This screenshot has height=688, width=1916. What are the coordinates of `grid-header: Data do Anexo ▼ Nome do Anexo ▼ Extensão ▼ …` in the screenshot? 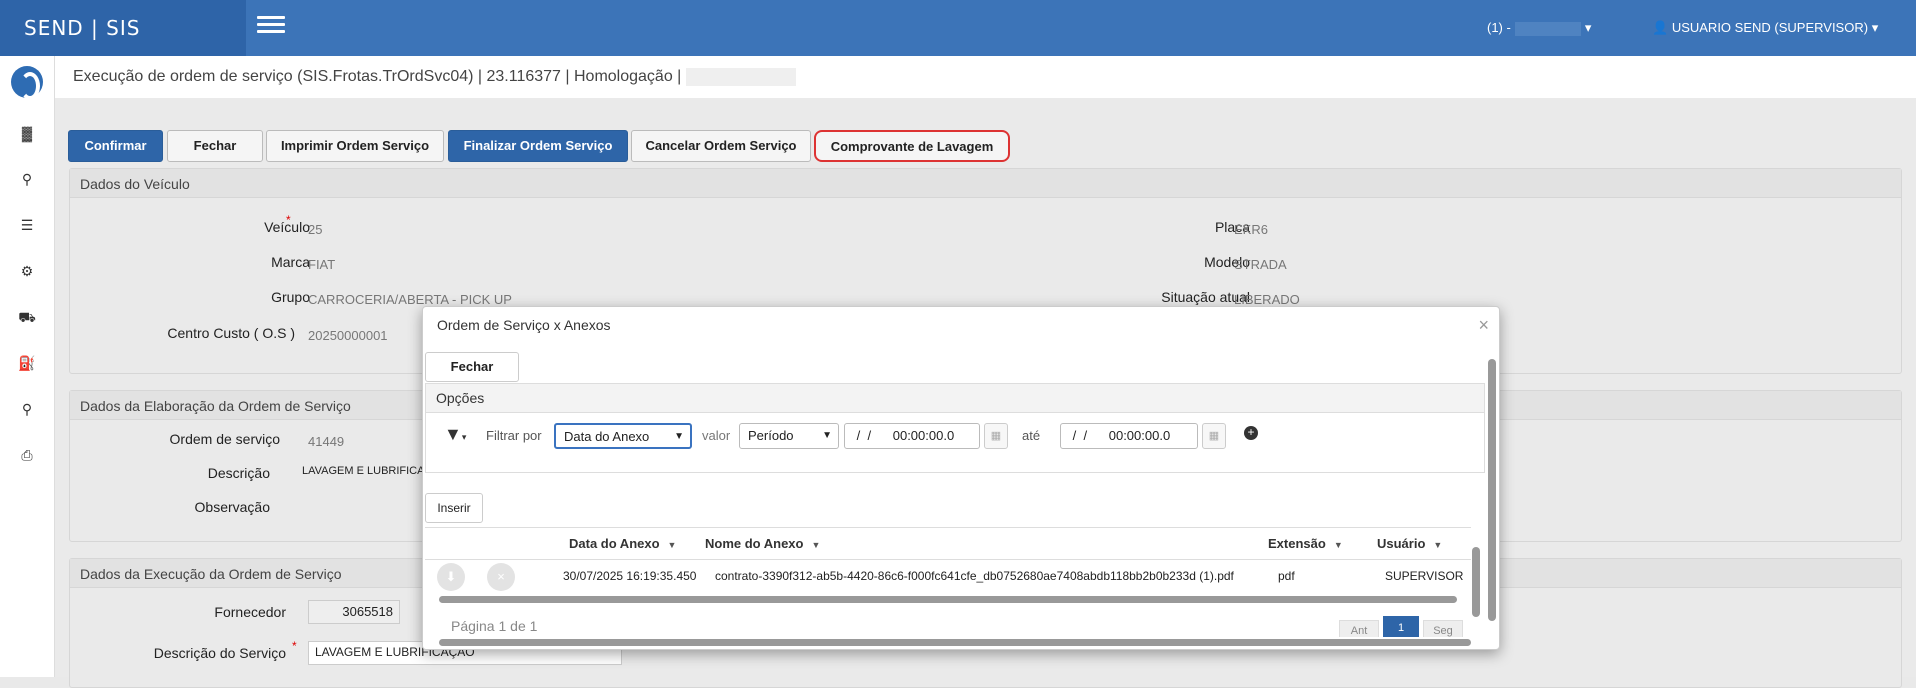 It's located at (948, 544).